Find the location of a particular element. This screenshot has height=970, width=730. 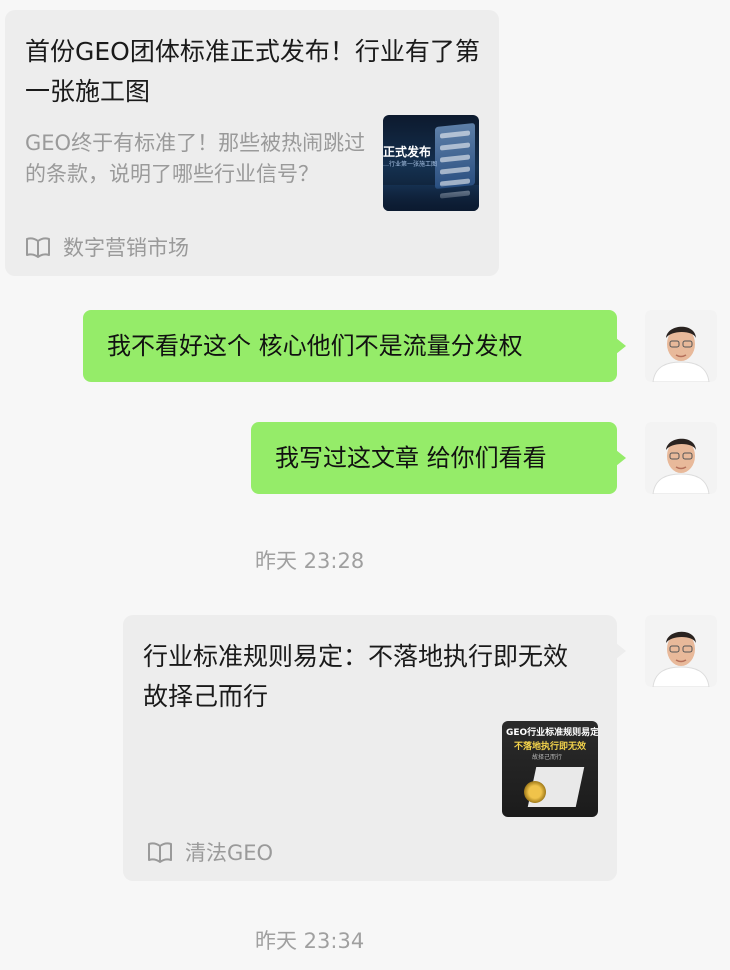

article-description: GEO终于有标准了！那些被热闹跳过的条款，说明了哪些行业信号？ is located at coordinates (195, 158).